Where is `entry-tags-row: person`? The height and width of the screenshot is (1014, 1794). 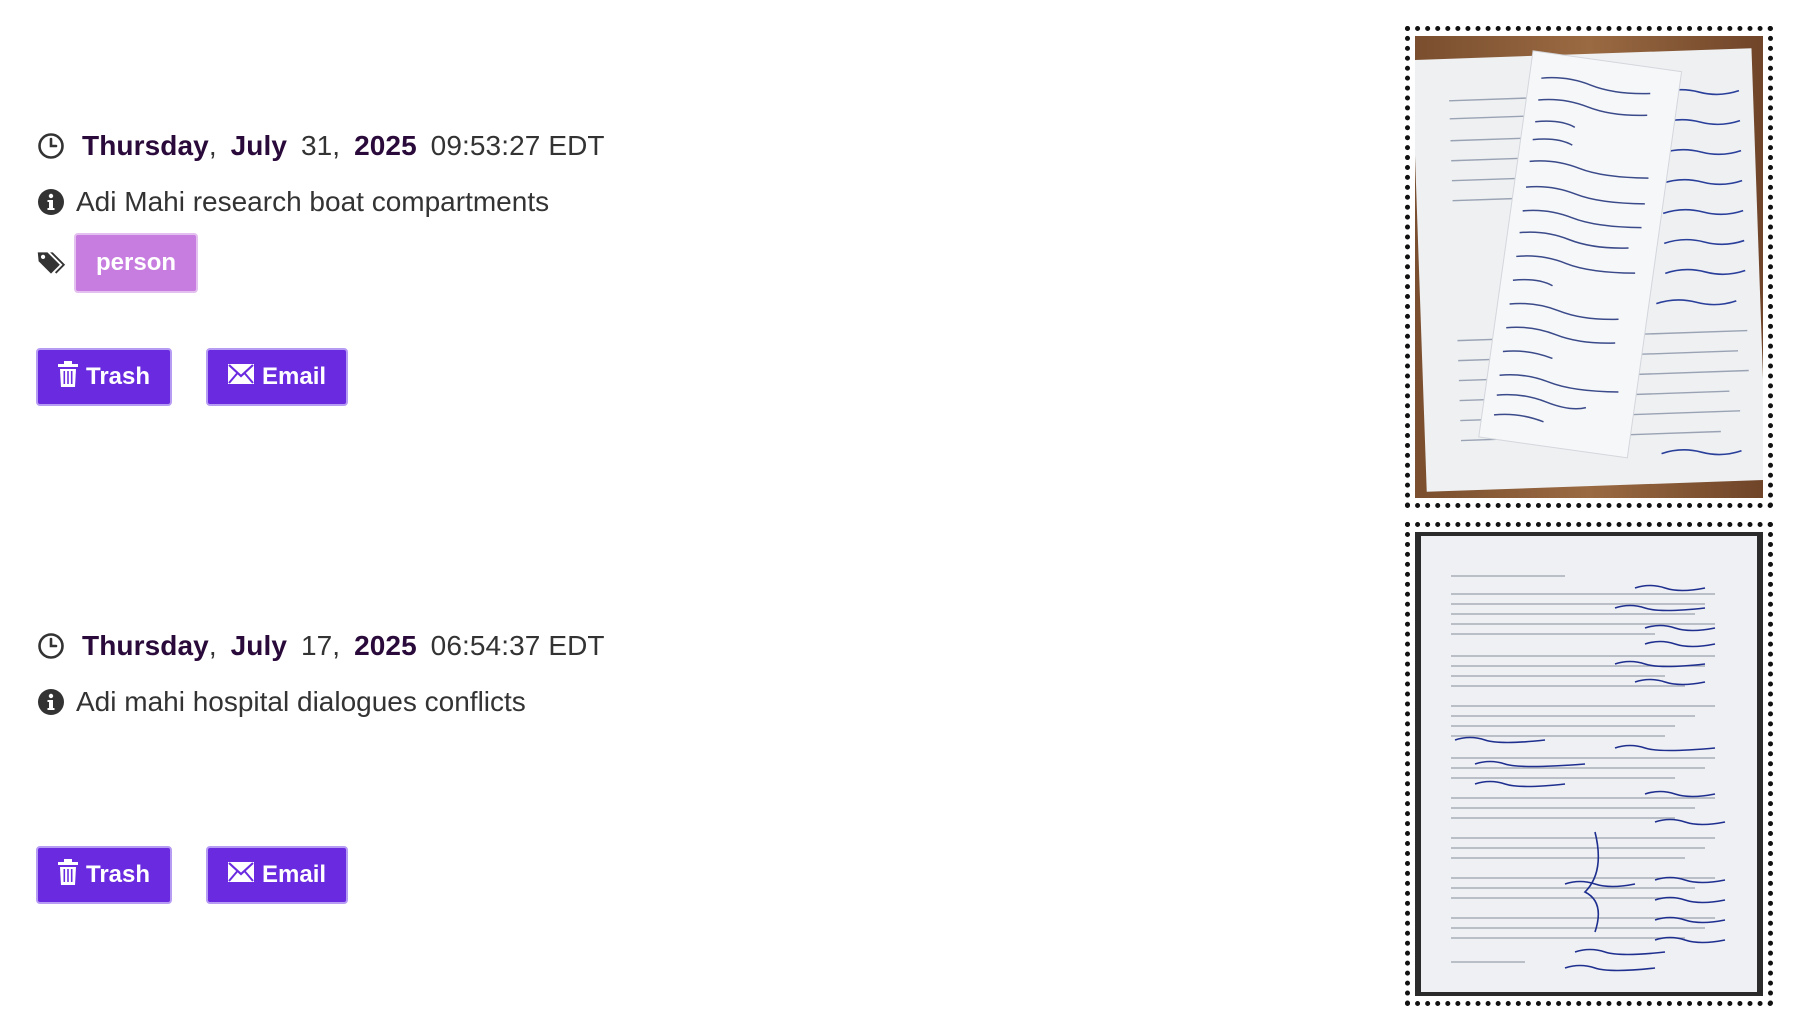 entry-tags-row: person is located at coordinates (686, 263).